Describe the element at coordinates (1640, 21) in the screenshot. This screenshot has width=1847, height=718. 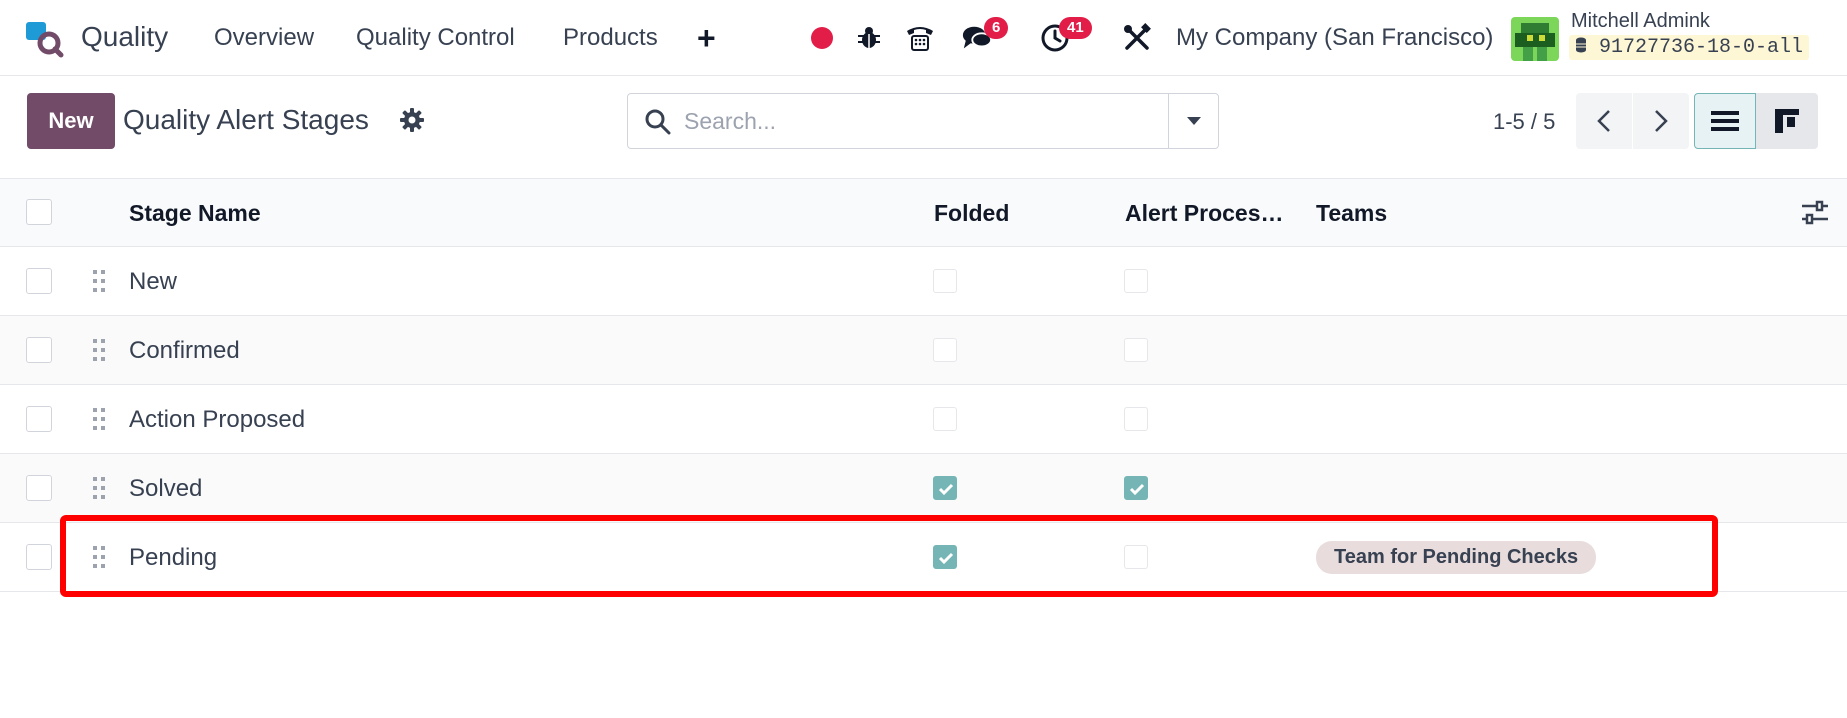
I see `user-name: Mitchell Admink` at that location.